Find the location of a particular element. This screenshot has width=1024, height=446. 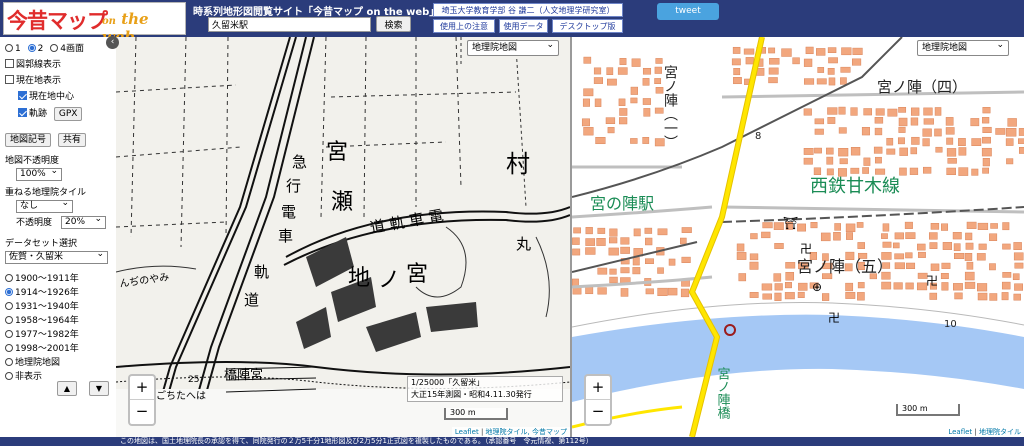

period-option: 非表示 is located at coordinates (23, 377).